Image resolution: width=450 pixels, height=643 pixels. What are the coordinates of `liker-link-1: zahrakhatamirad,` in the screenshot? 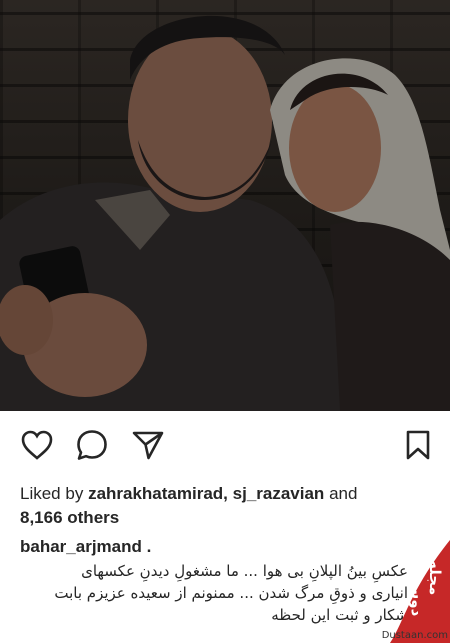 It's located at (158, 493).